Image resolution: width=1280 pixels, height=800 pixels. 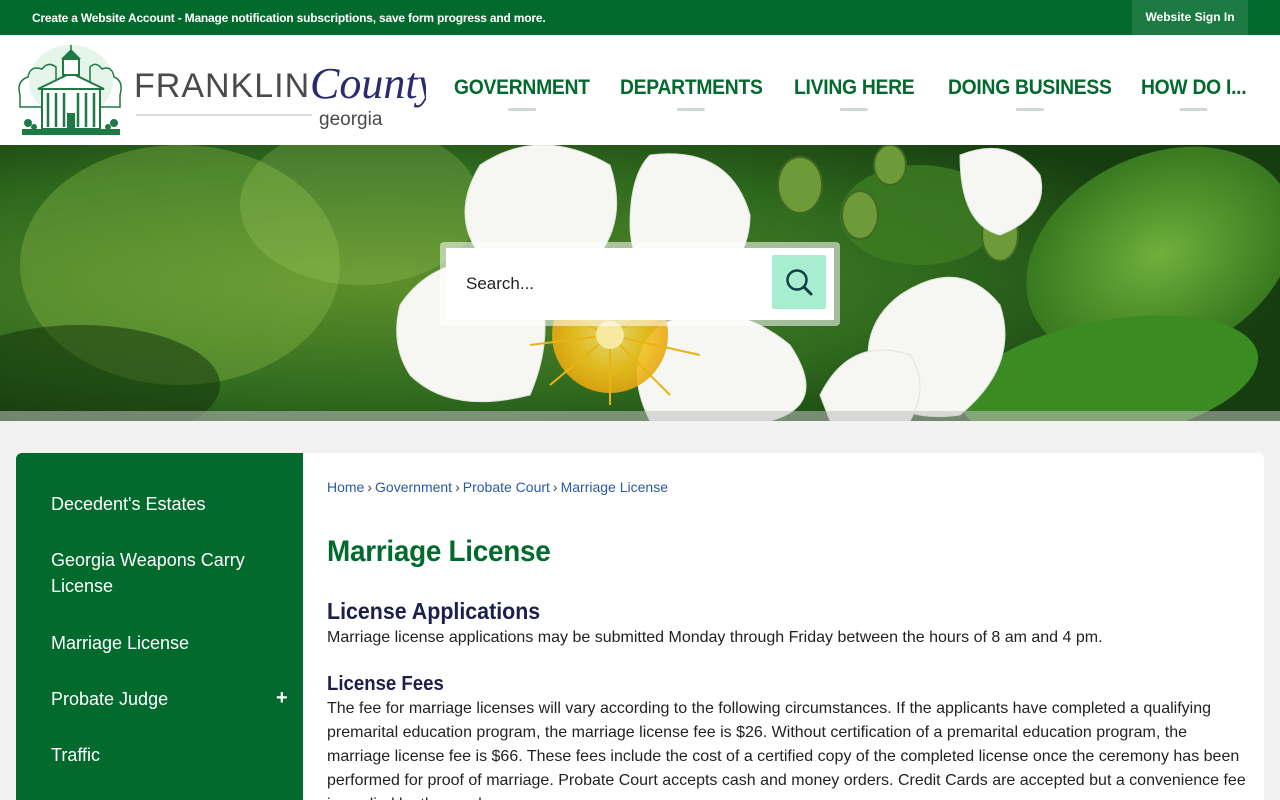 What do you see at coordinates (506, 487) in the screenshot?
I see `breadcrumb-probate-court: Probate Court` at bounding box center [506, 487].